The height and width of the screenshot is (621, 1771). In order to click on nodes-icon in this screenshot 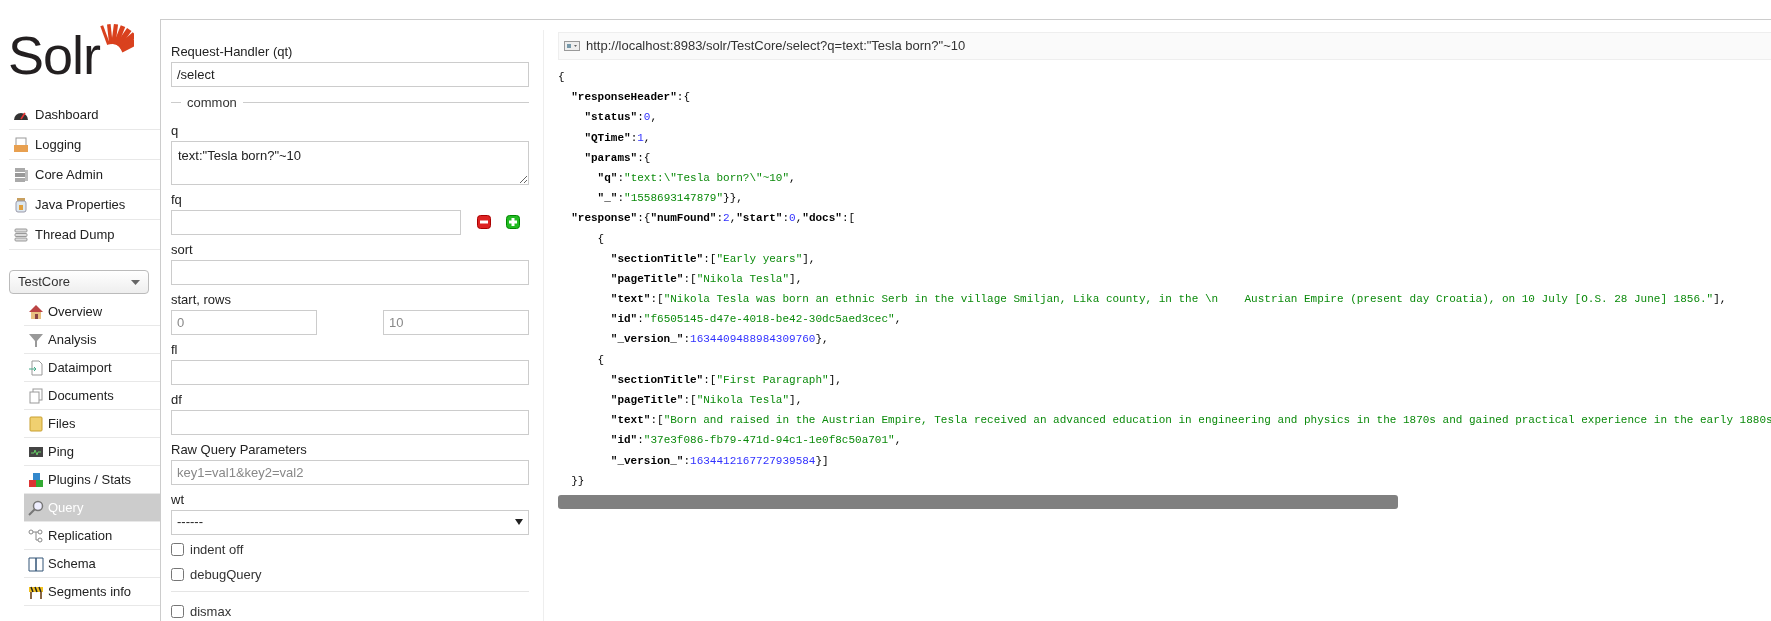, I will do `click(36, 535)`.